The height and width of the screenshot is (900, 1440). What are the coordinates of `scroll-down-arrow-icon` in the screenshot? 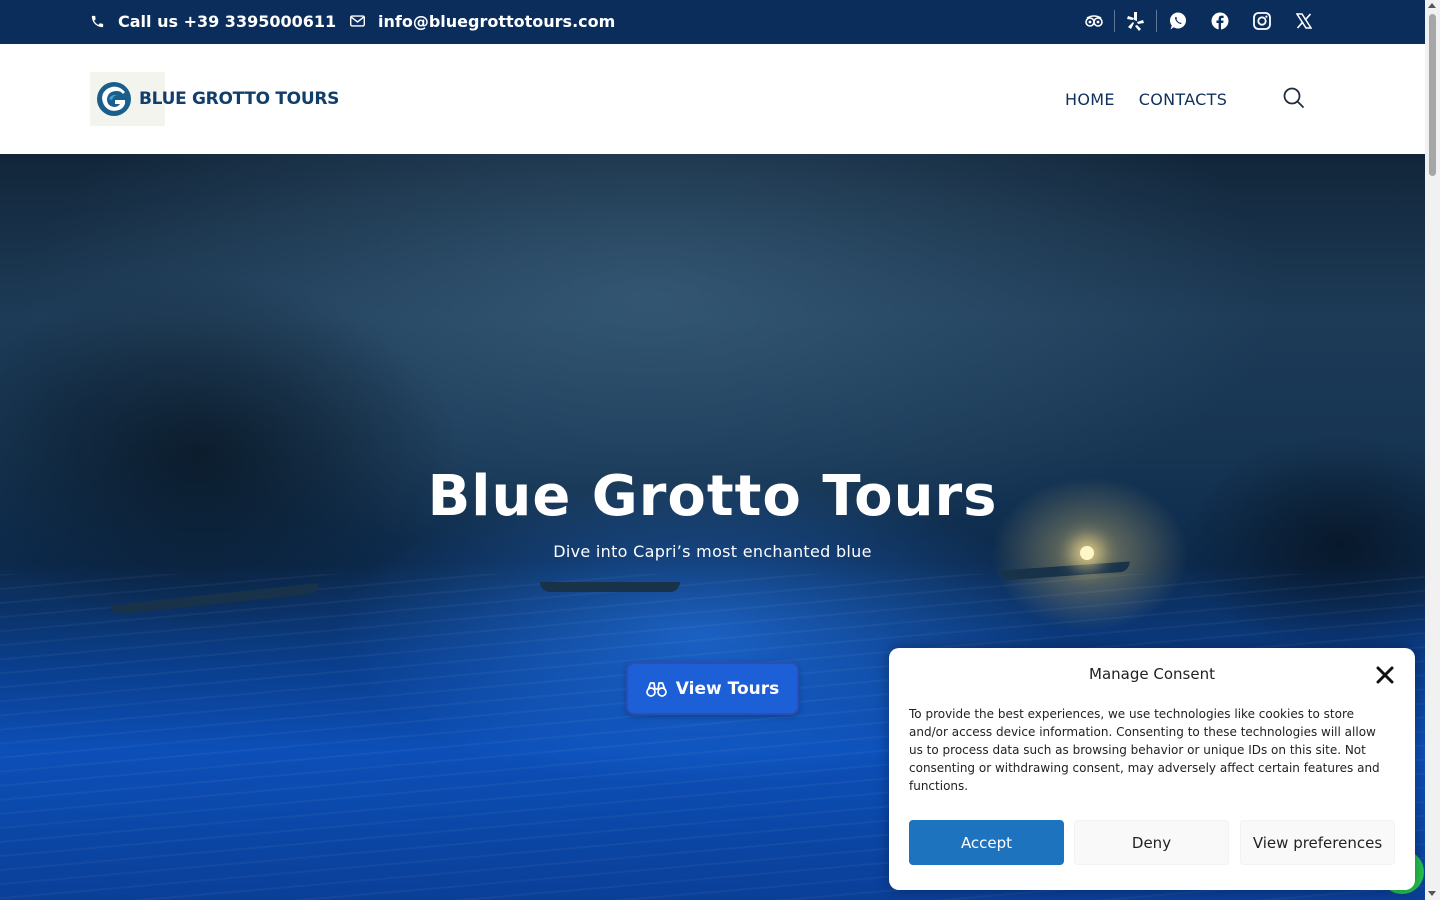 It's located at (1432, 893).